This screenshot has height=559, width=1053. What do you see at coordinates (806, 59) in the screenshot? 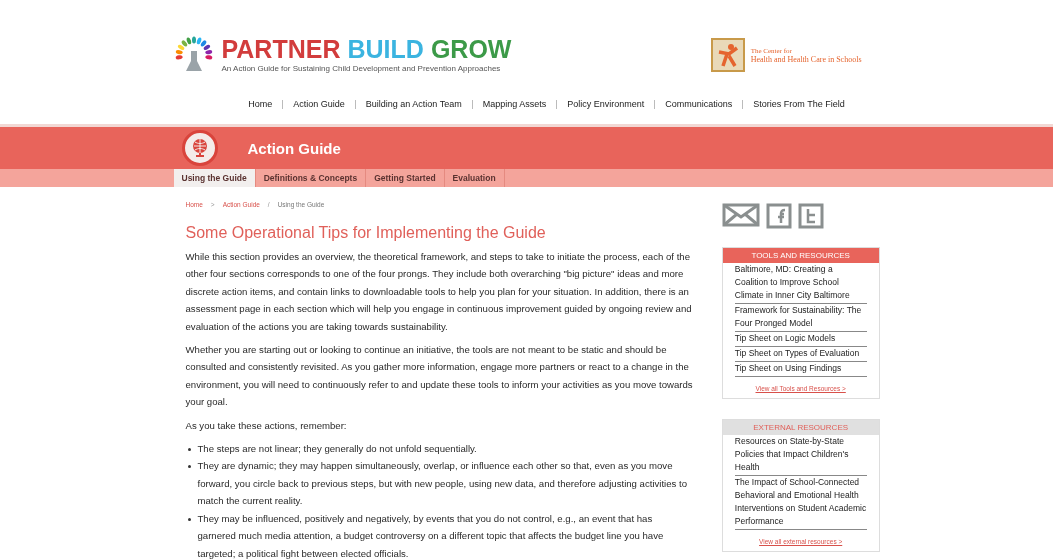
I see `partner-name: Health and Health Care in Schools` at bounding box center [806, 59].